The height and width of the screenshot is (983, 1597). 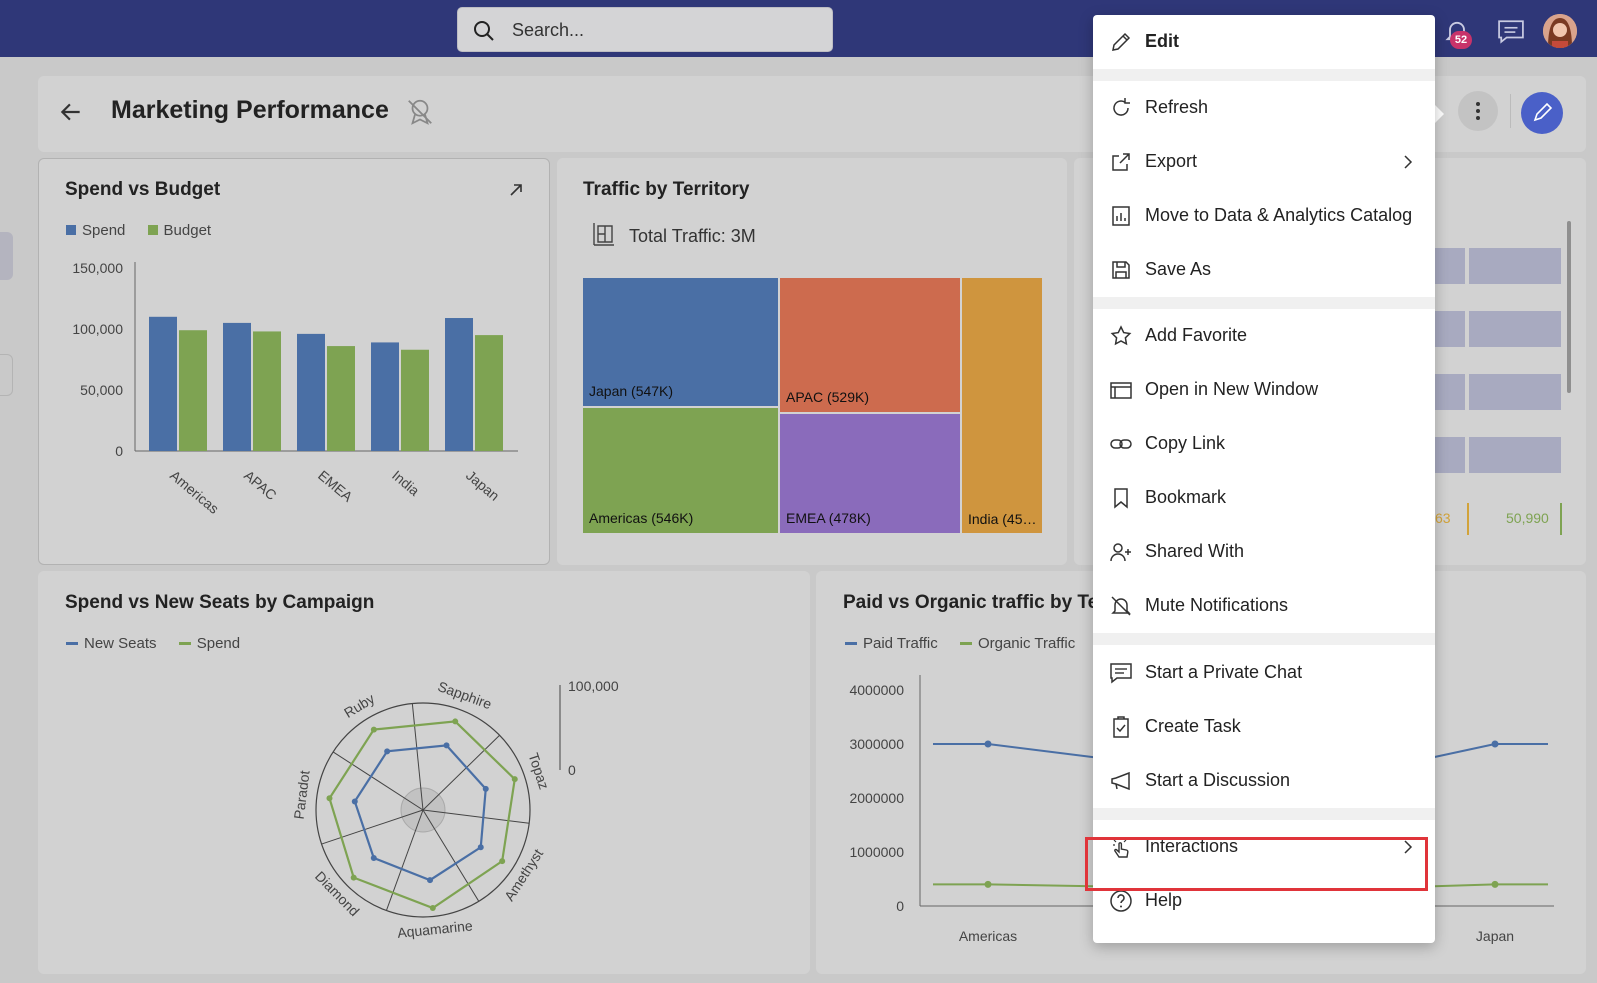 I want to click on back-arrow-icon, so click(x=71, y=112).